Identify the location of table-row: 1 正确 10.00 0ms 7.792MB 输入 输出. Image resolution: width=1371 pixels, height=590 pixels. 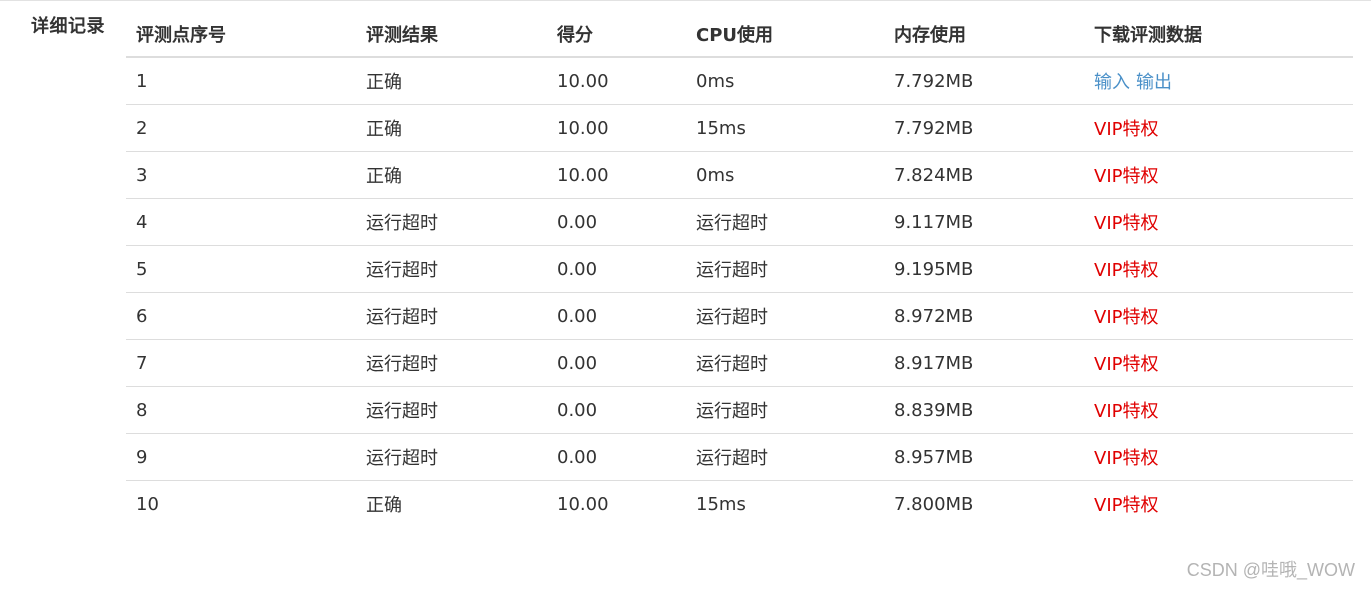
(739, 81).